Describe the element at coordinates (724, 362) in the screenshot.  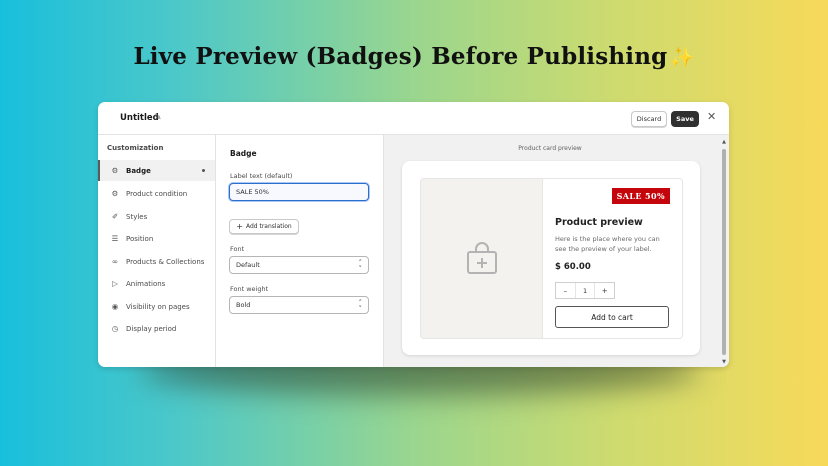
I see `scroll-down-icon: ▼` at that location.